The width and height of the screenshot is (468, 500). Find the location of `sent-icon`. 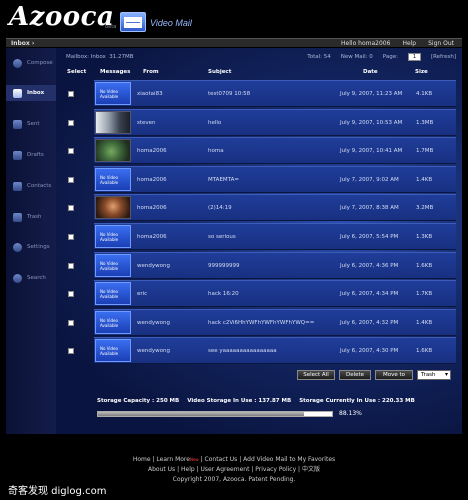

sent-icon is located at coordinates (17, 124).